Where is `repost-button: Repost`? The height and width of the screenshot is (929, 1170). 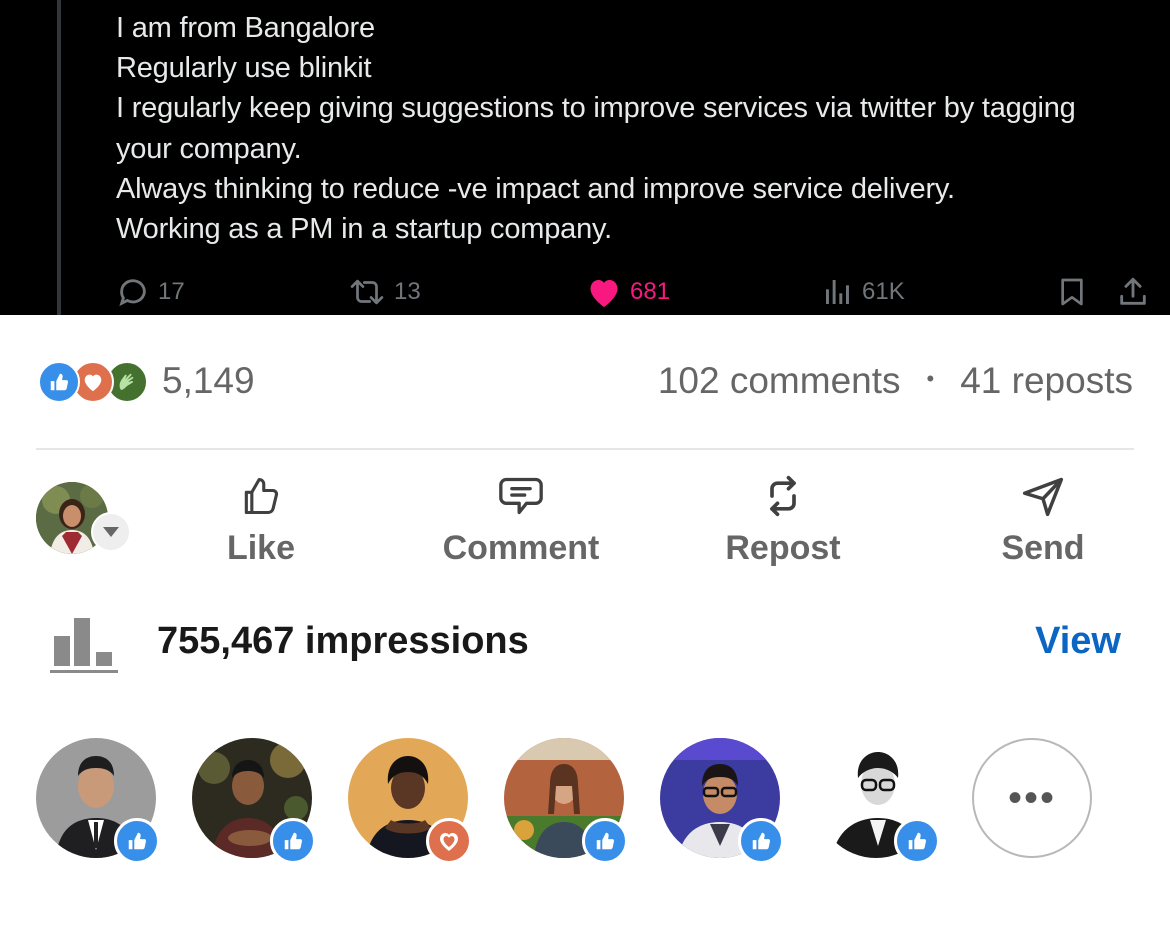
repost-button: Repost is located at coordinates (783, 520).